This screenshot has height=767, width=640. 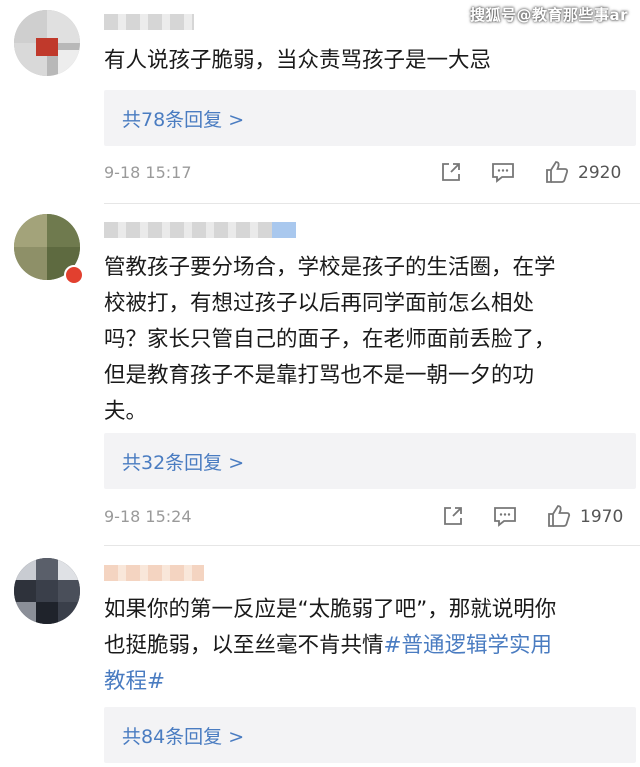 I want to click on replies-label: 共78条回复 >, so click(x=183, y=120).